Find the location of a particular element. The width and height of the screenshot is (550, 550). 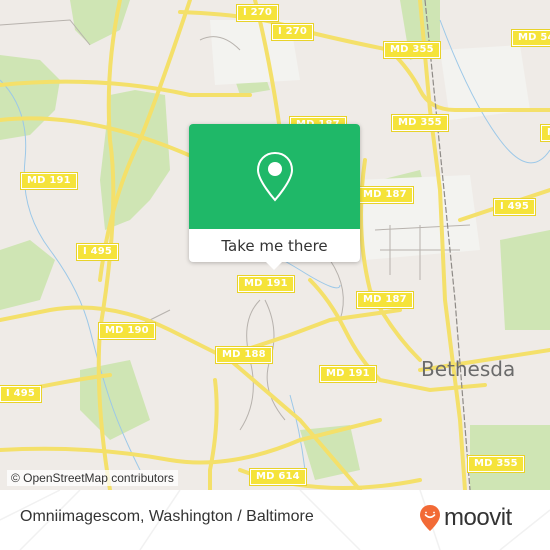

location-popup: Take me there is located at coordinates (274, 197).